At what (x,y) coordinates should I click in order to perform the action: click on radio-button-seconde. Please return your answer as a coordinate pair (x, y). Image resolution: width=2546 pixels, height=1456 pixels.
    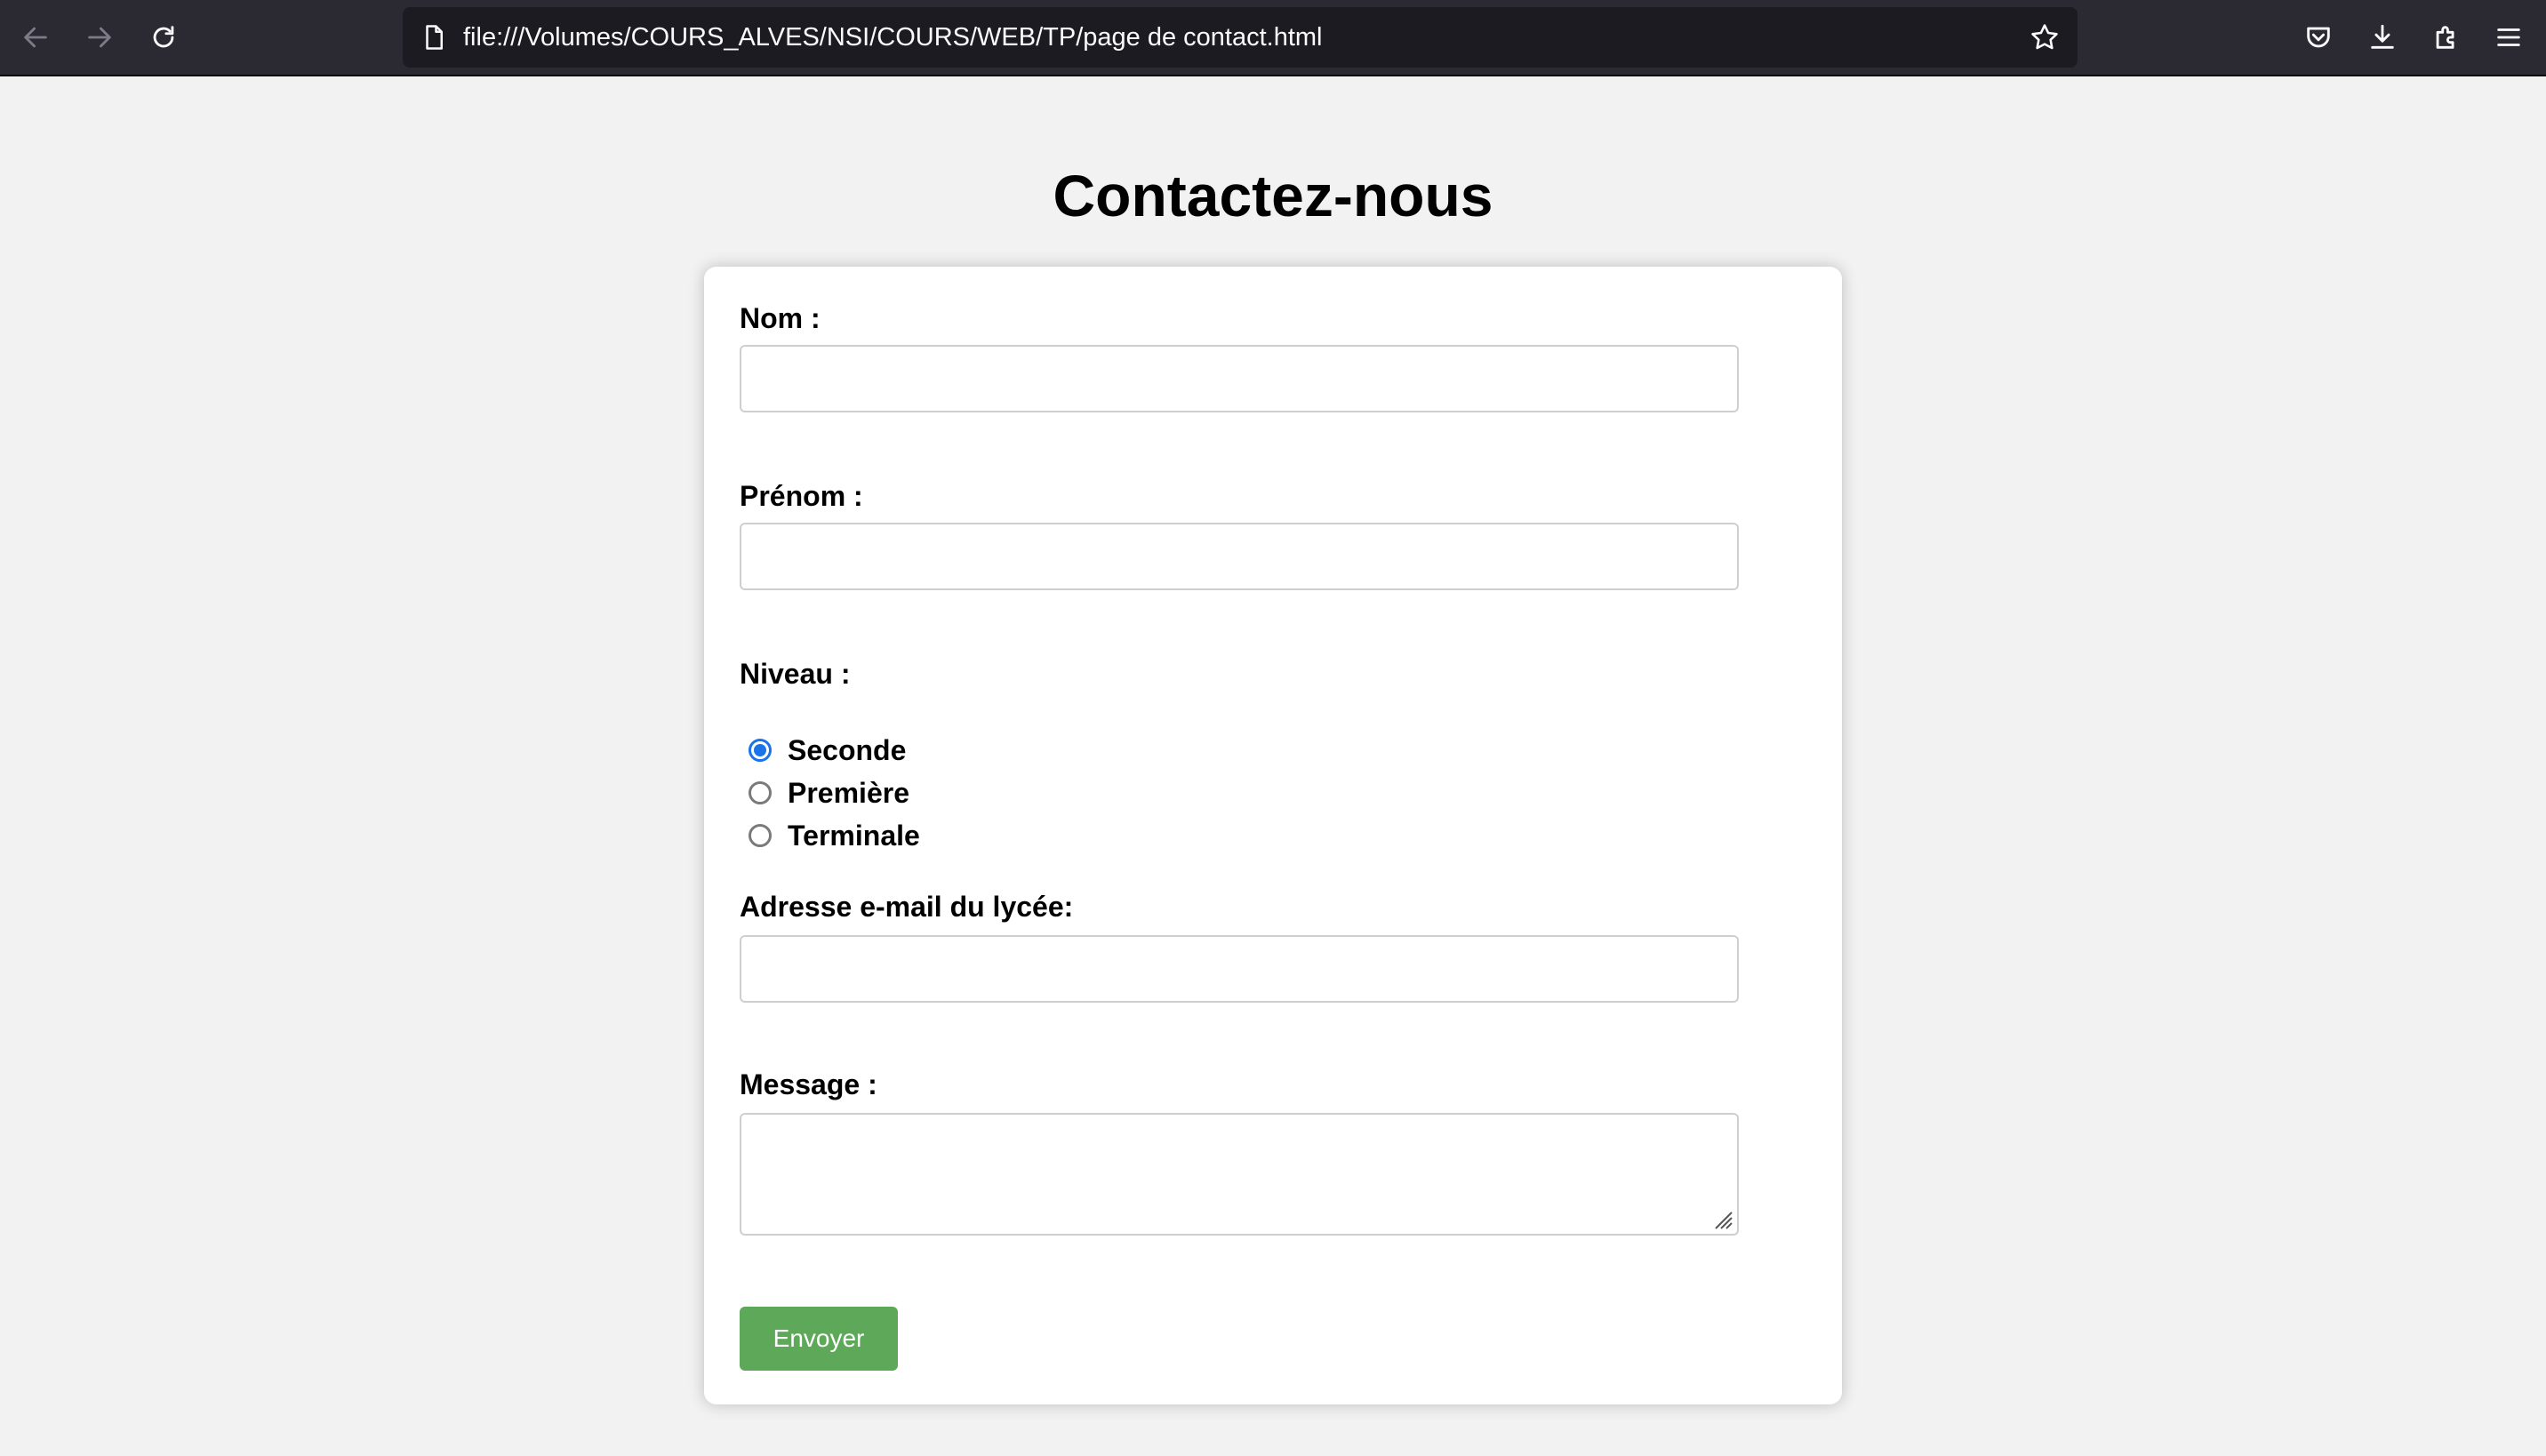
    Looking at the image, I should click on (760, 750).